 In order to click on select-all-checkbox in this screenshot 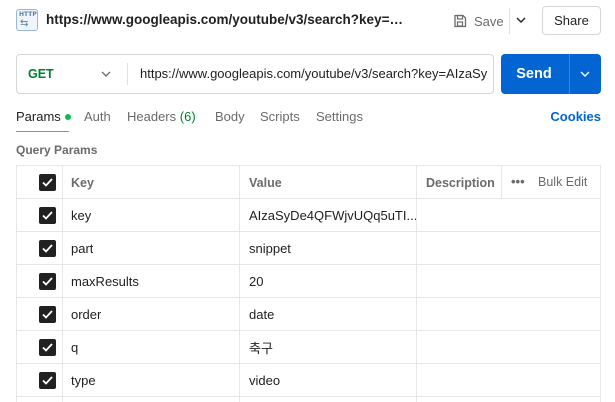, I will do `click(47, 182)`.